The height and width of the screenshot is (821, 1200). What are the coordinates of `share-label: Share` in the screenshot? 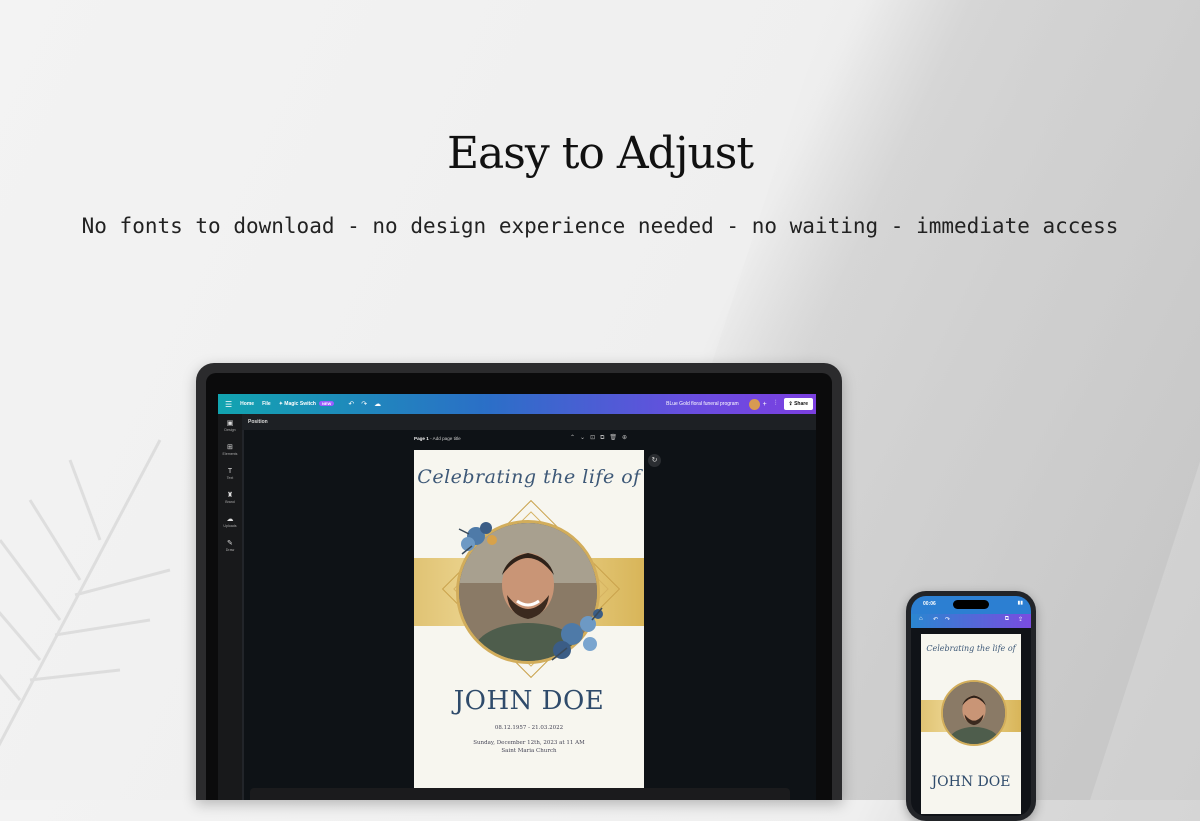 It's located at (801, 404).